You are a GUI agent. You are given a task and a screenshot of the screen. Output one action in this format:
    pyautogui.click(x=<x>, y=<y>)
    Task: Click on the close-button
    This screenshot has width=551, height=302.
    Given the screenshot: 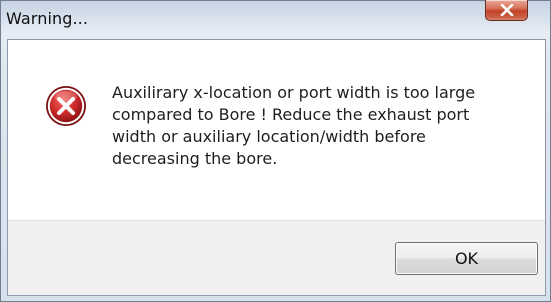 What is the action you would take?
    pyautogui.click(x=506, y=10)
    